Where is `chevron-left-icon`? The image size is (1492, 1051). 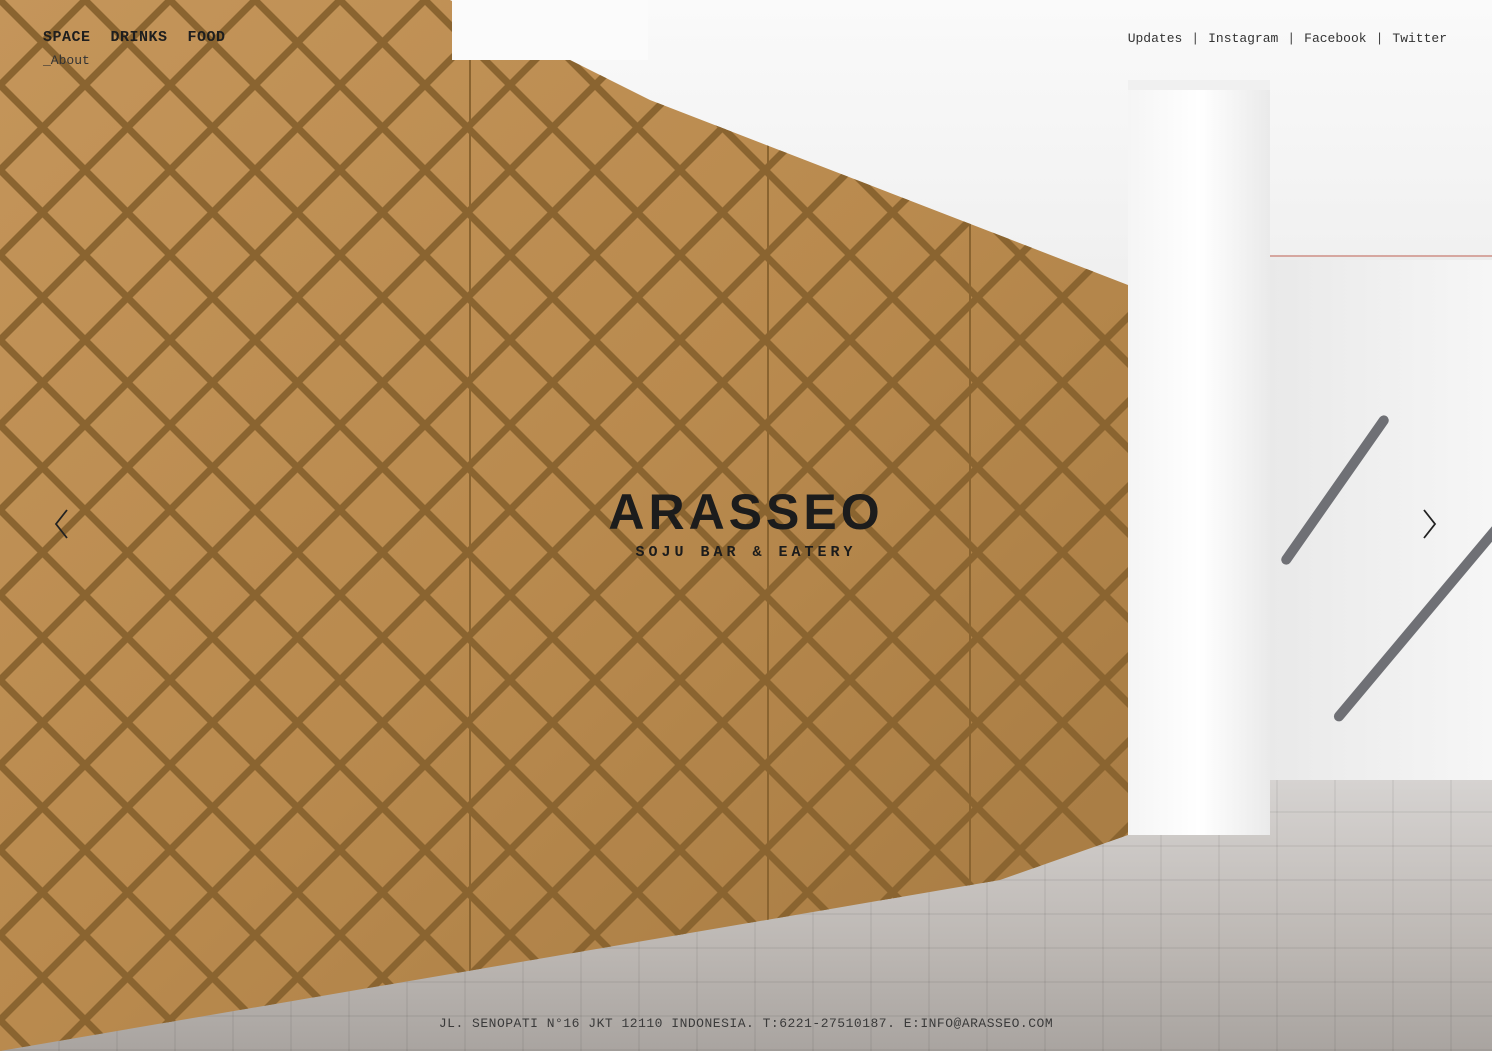 chevron-left-icon is located at coordinates (61, 524).